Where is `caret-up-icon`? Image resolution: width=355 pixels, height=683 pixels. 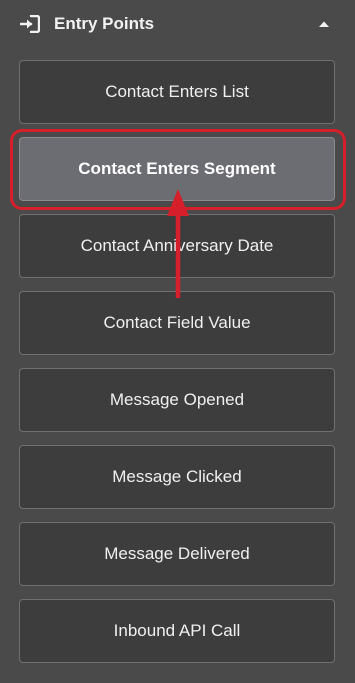 caret-up-icon is located at coordinates (324, 24).